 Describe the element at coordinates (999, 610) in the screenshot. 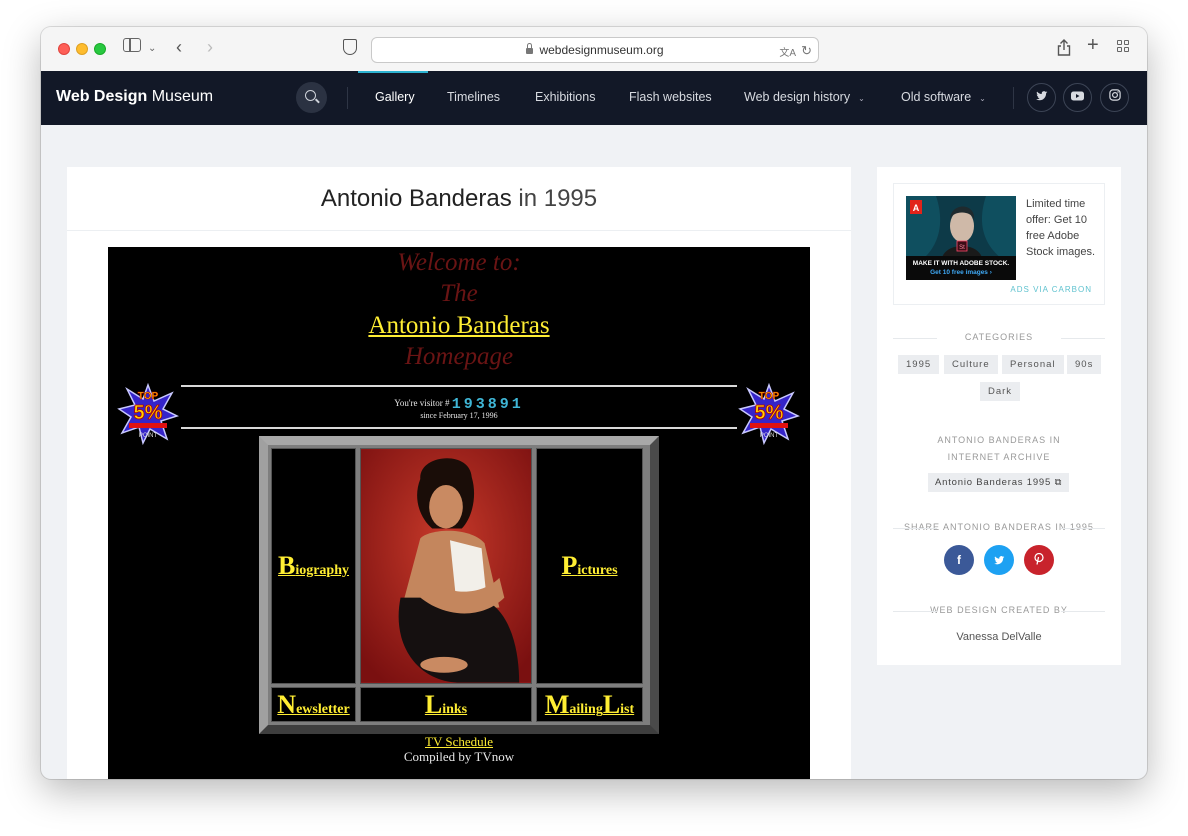

I see `created-by-heading: WEB DESIGN CREATED BY` at that location.